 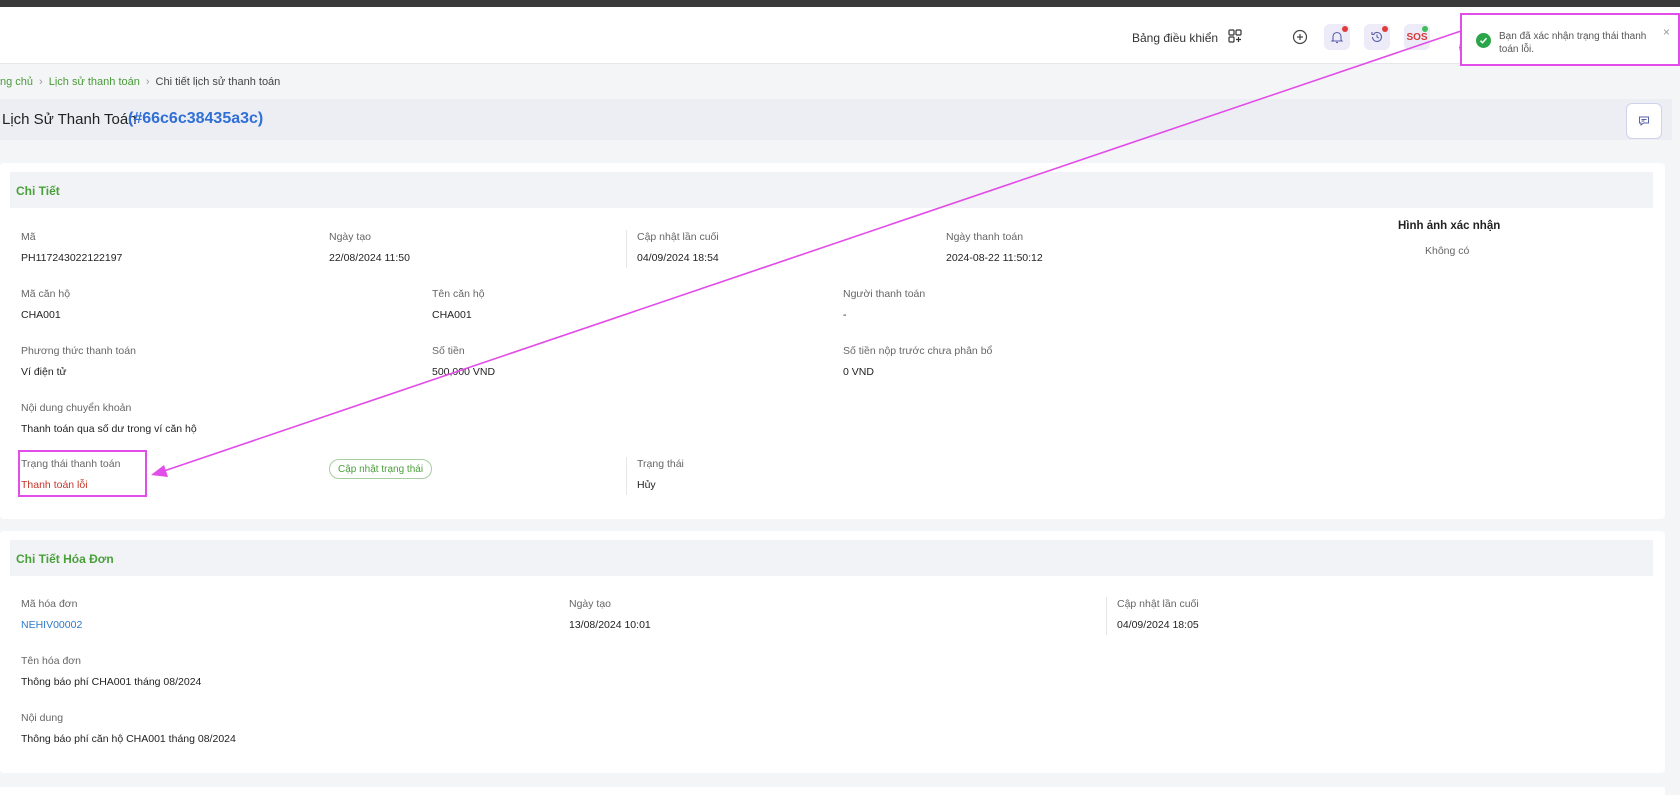 What do you see at coordinates (610, 625) in the screenshot?
I see `invoice-created-value: 13/08/2024 10:01` at bounding box center [610, 625].